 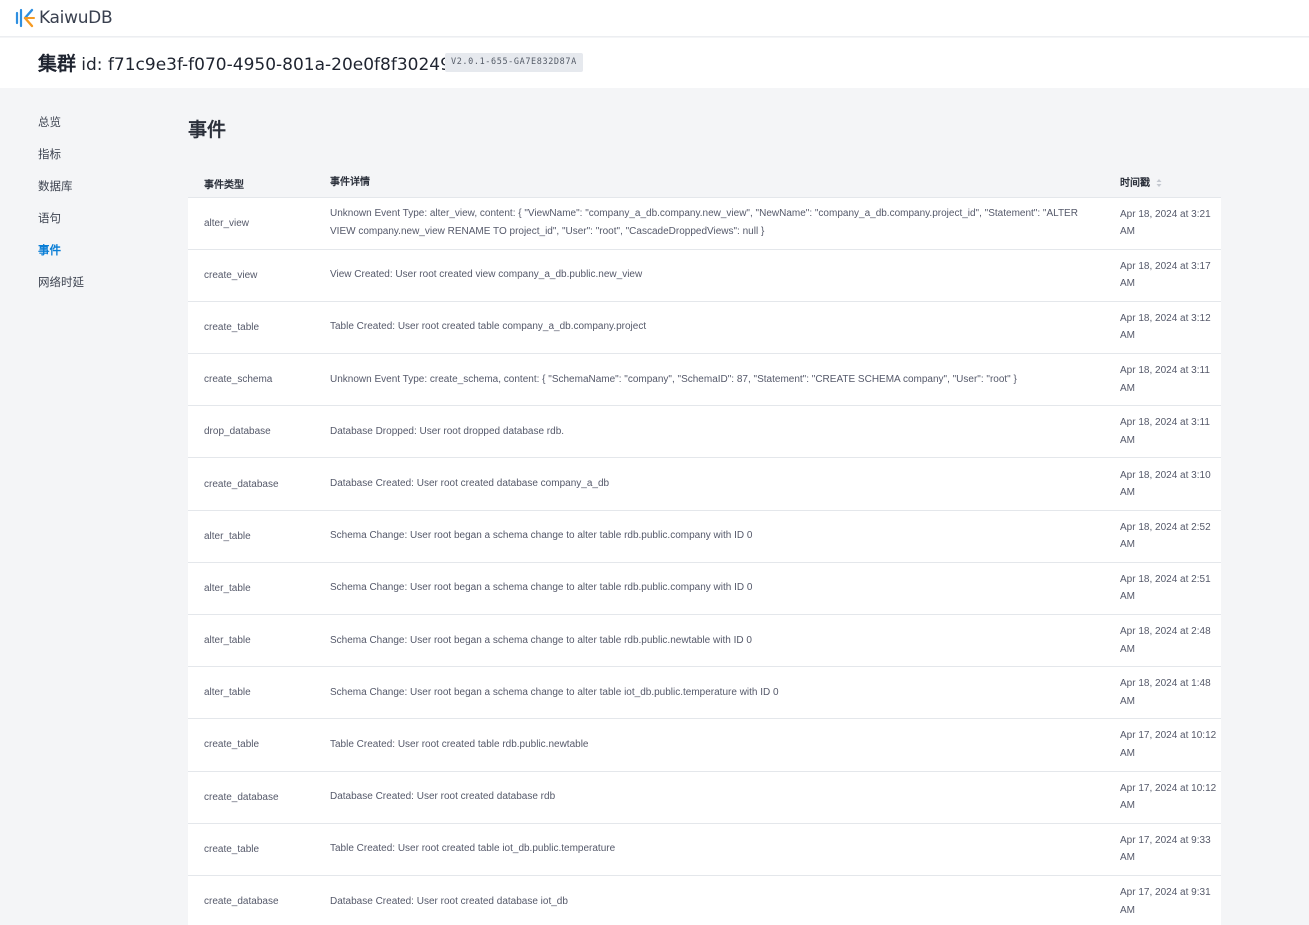 I want to click on cluster-label: 集群, so click(x=57, y=64).